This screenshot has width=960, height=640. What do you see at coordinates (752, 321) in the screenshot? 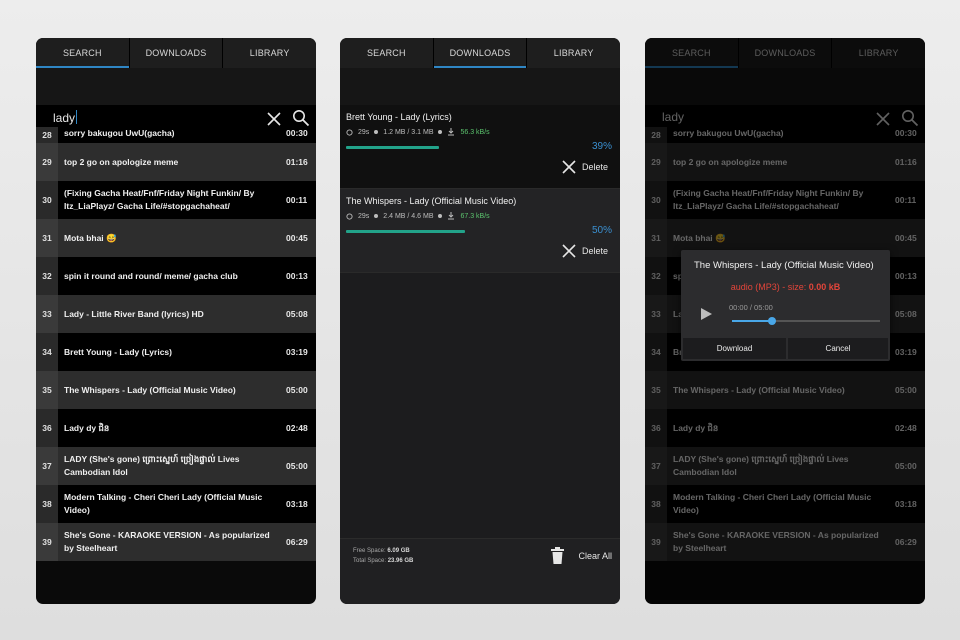
I see `playback-fill` at bounding box center [752, 321].